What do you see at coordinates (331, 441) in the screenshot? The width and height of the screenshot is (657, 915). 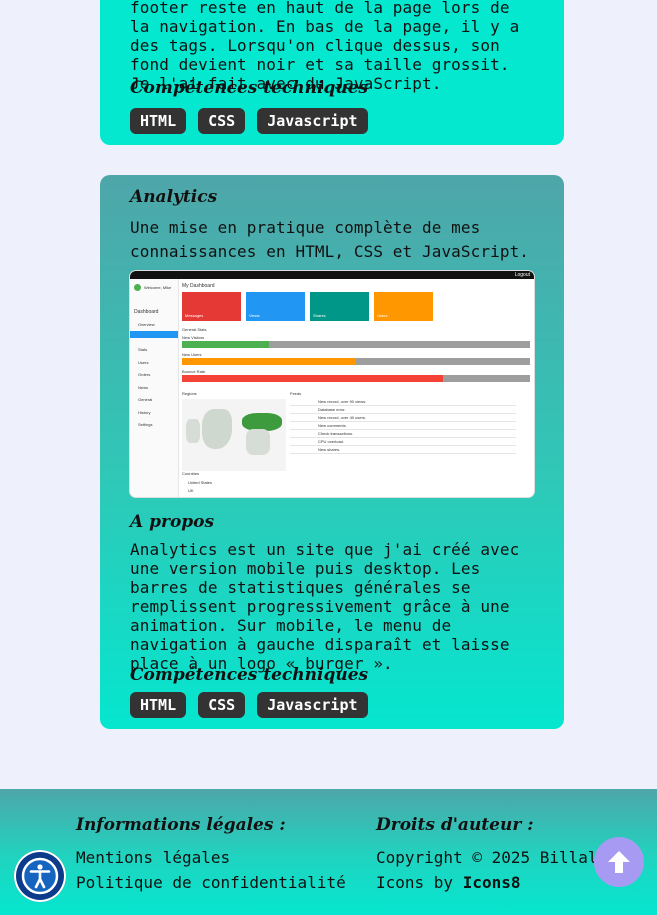 I see `screenshot-feed-item: CPU overload.` at bounding box center [331, 441].